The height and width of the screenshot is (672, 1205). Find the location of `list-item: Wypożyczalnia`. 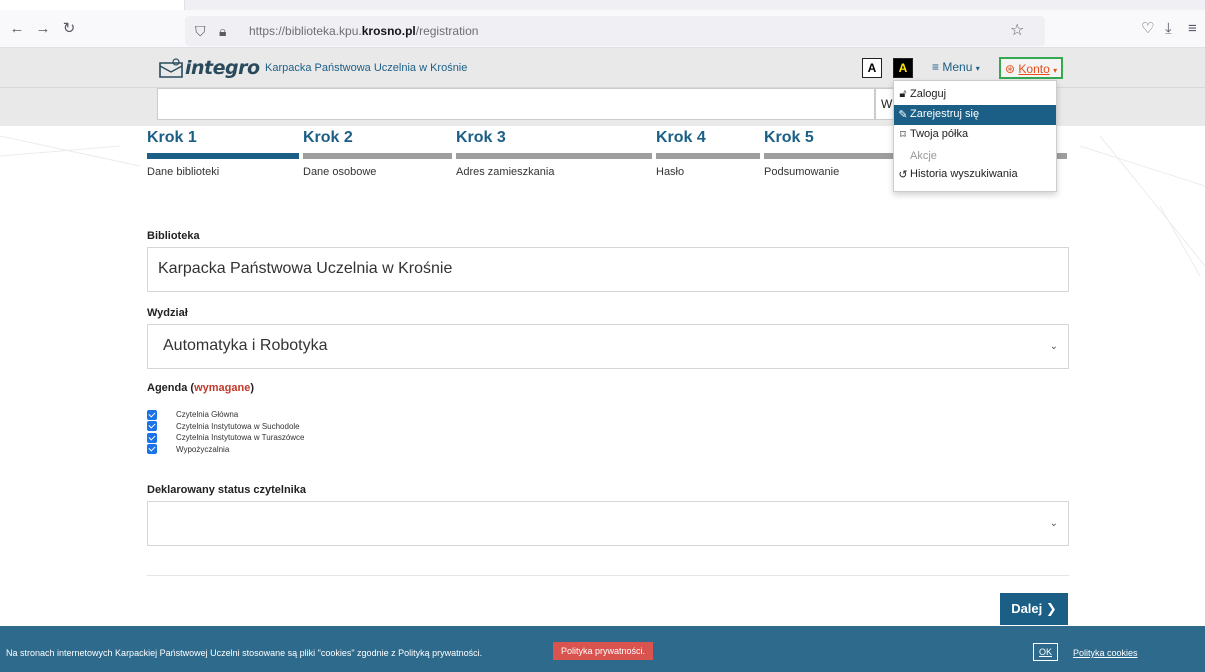

list-item: Wypożyczalnia is located at coordinates (226, 449).